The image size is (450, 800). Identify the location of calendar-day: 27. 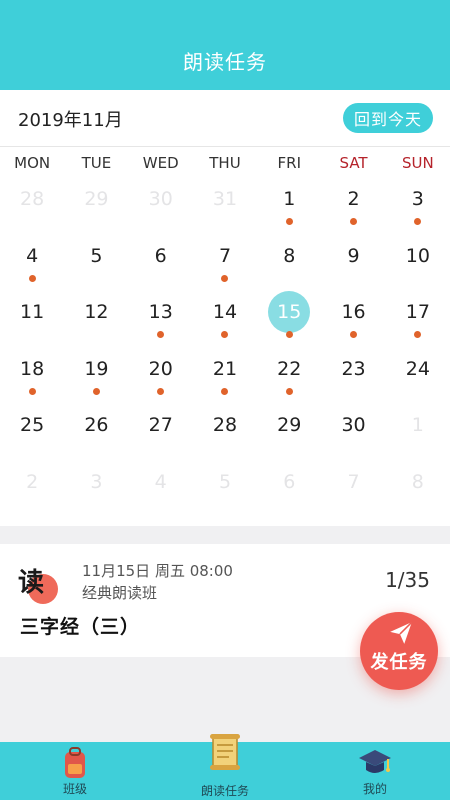
(161, 434).